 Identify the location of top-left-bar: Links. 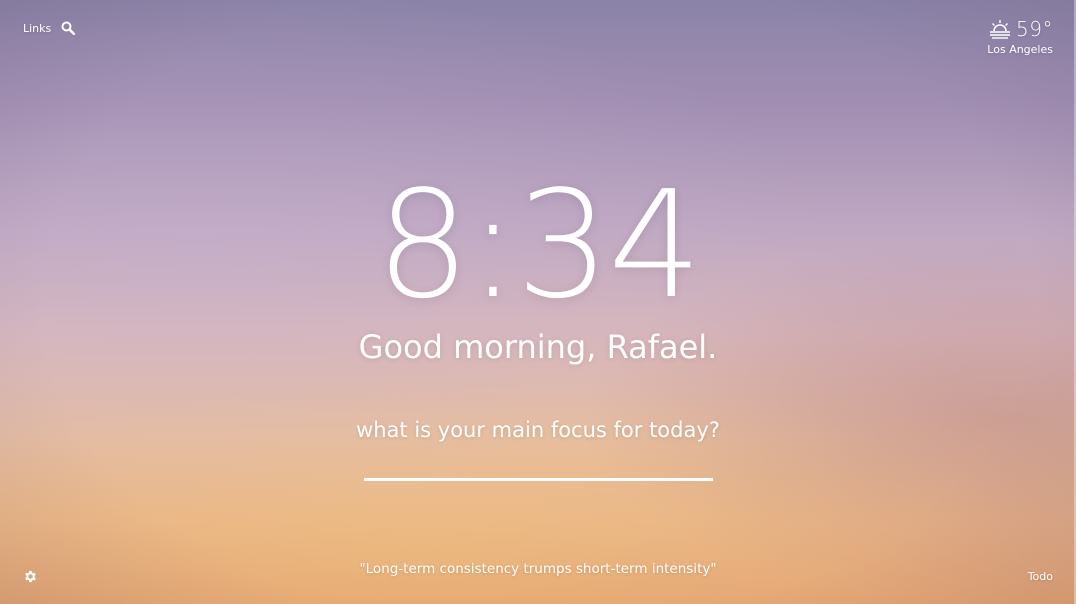
(49, 28).